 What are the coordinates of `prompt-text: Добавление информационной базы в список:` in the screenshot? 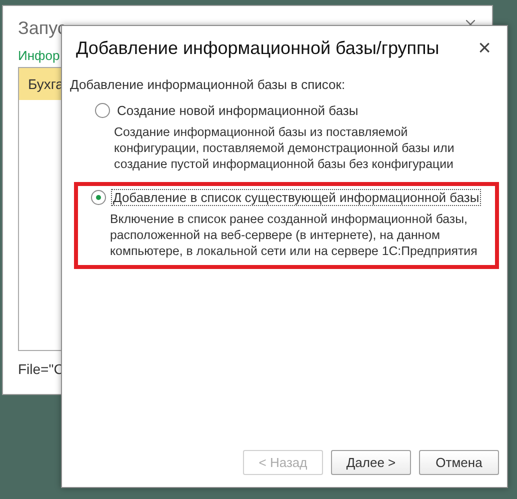 It's located at (208, 84).